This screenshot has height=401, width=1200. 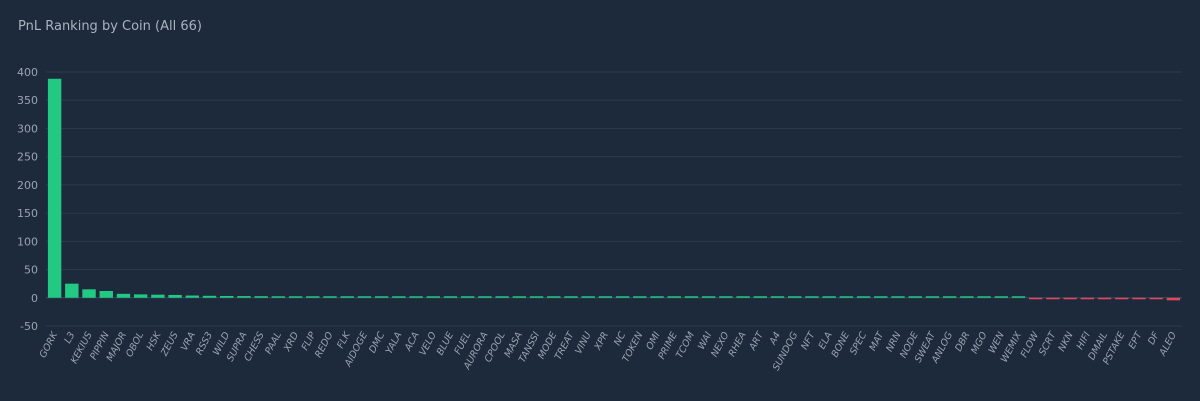 I want to click on x-tick-label: NC, so click(x=620, y=339).